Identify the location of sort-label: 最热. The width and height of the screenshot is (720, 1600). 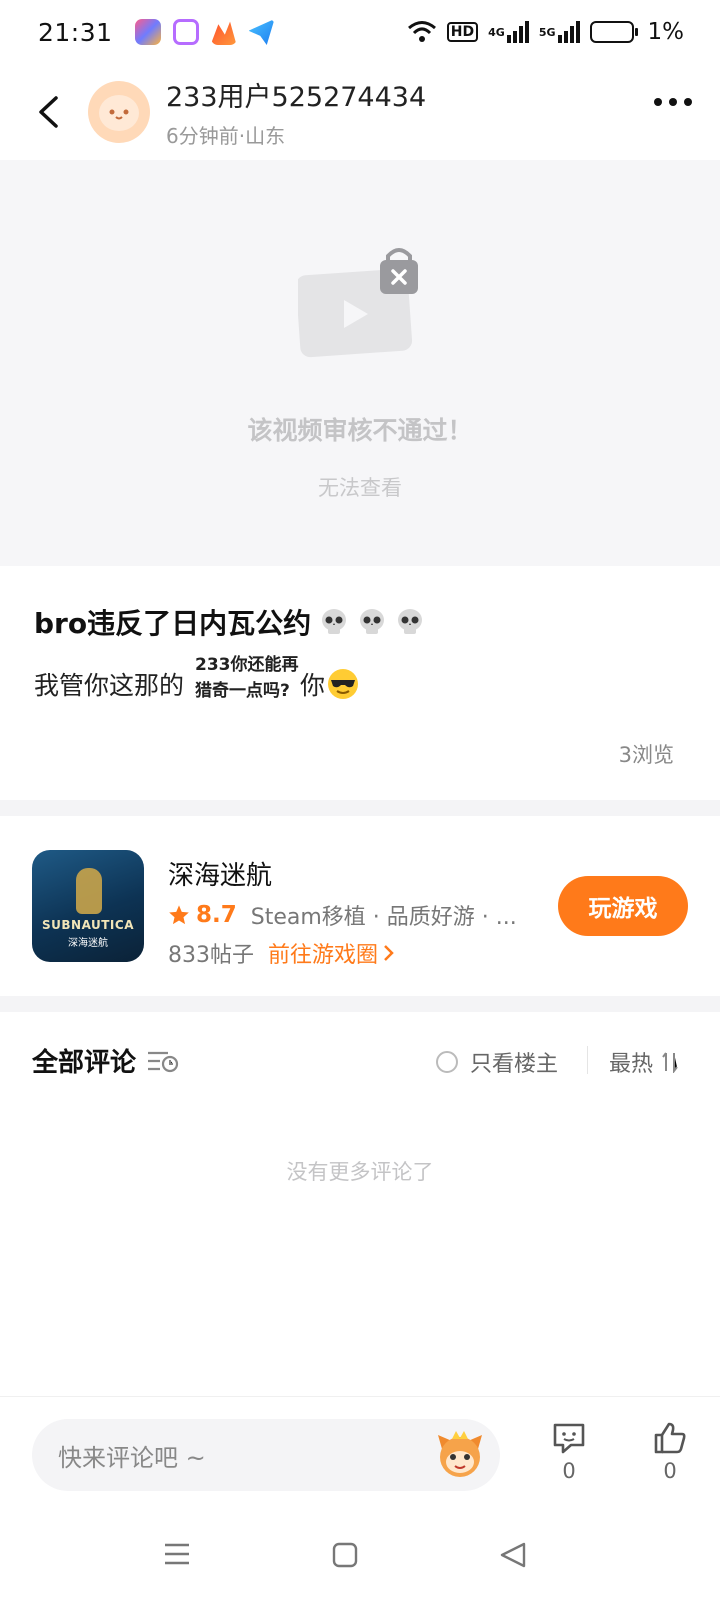
(631, 1064).